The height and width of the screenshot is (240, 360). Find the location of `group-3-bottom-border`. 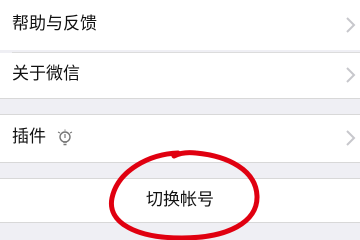

group-3-bottom-border is located at coordinates (180, 222).